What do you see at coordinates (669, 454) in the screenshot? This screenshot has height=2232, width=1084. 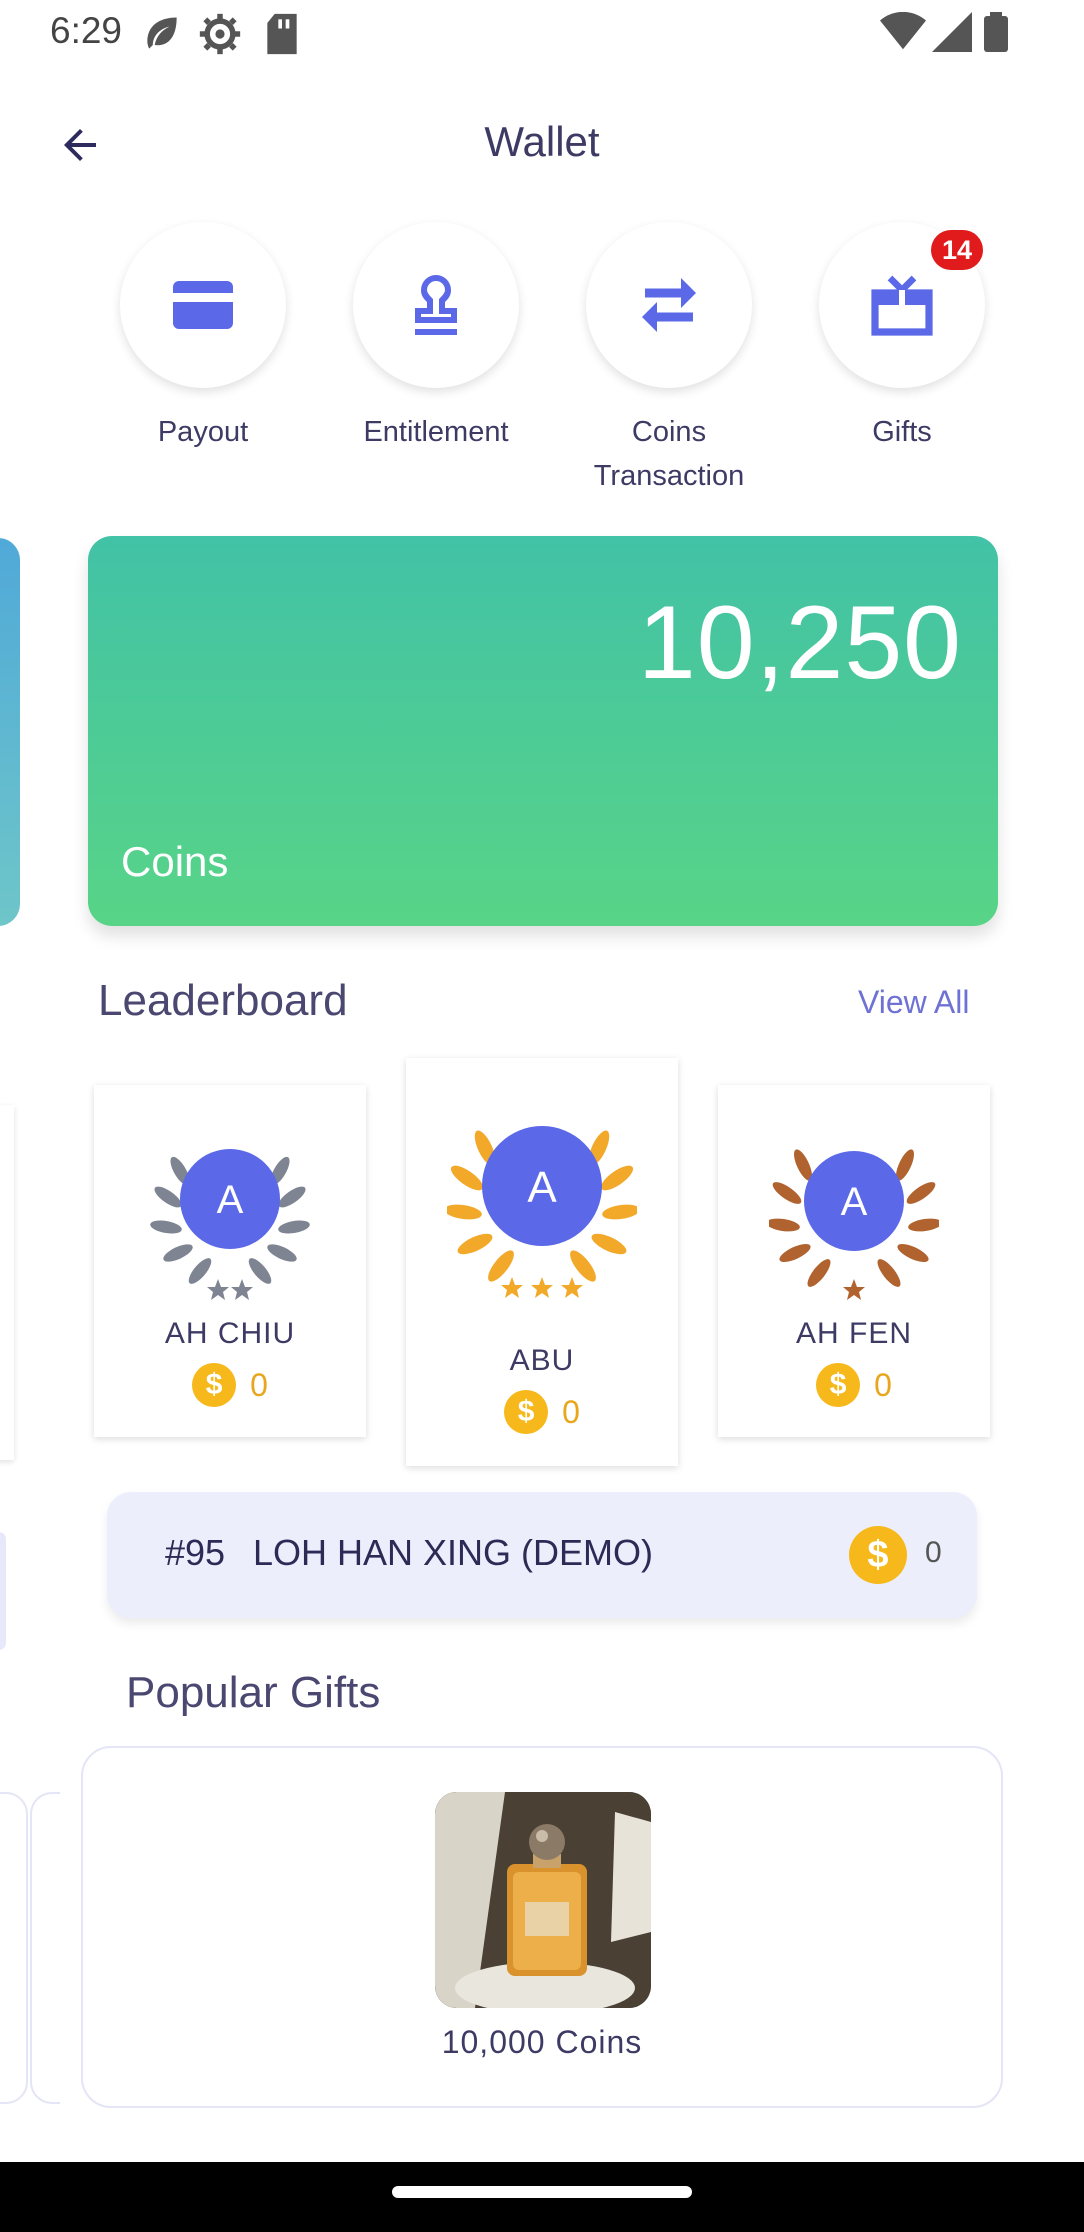 I see `coins-transaction-label: Coins Transaction` at bounding box center [669, 454].